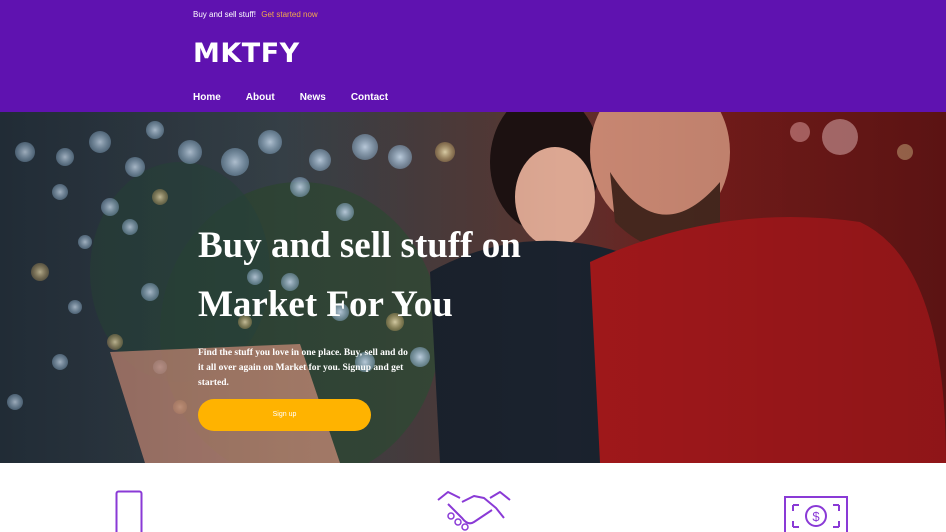 This screenshot has width=946, height=532. What do you see at coordinates (359, 275) in the screenshot?
I see `hero-title: Buy and sell stuff on Market For You` at bounding box center [359, 275].